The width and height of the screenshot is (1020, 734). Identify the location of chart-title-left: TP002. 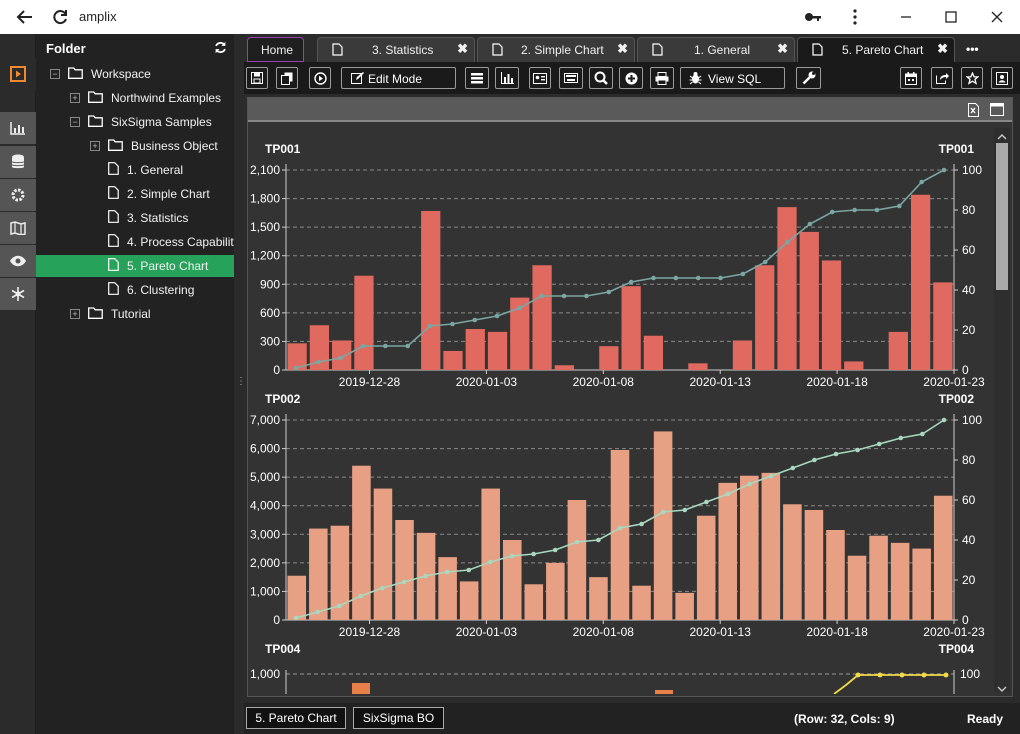
(283, 399).